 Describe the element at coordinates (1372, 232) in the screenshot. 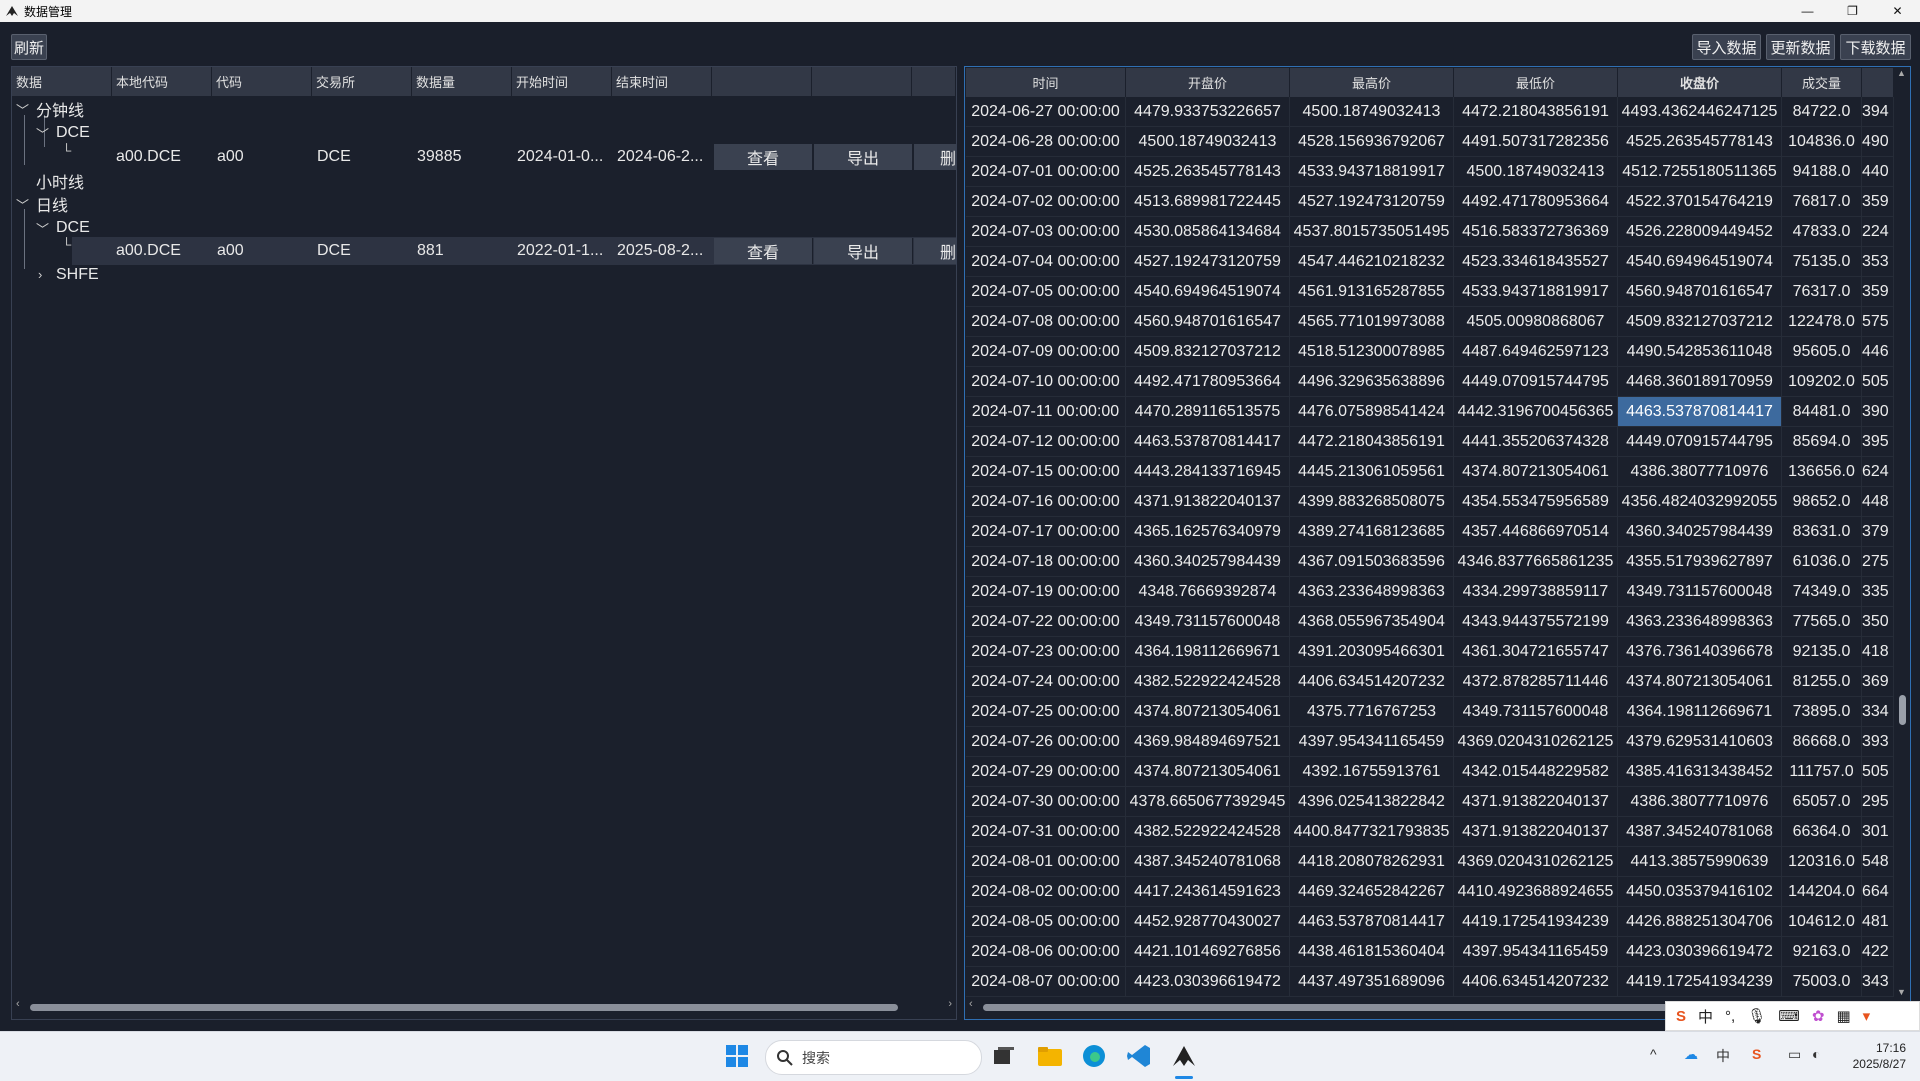

I see `table-cell: 4537.8015735051495` at that location.